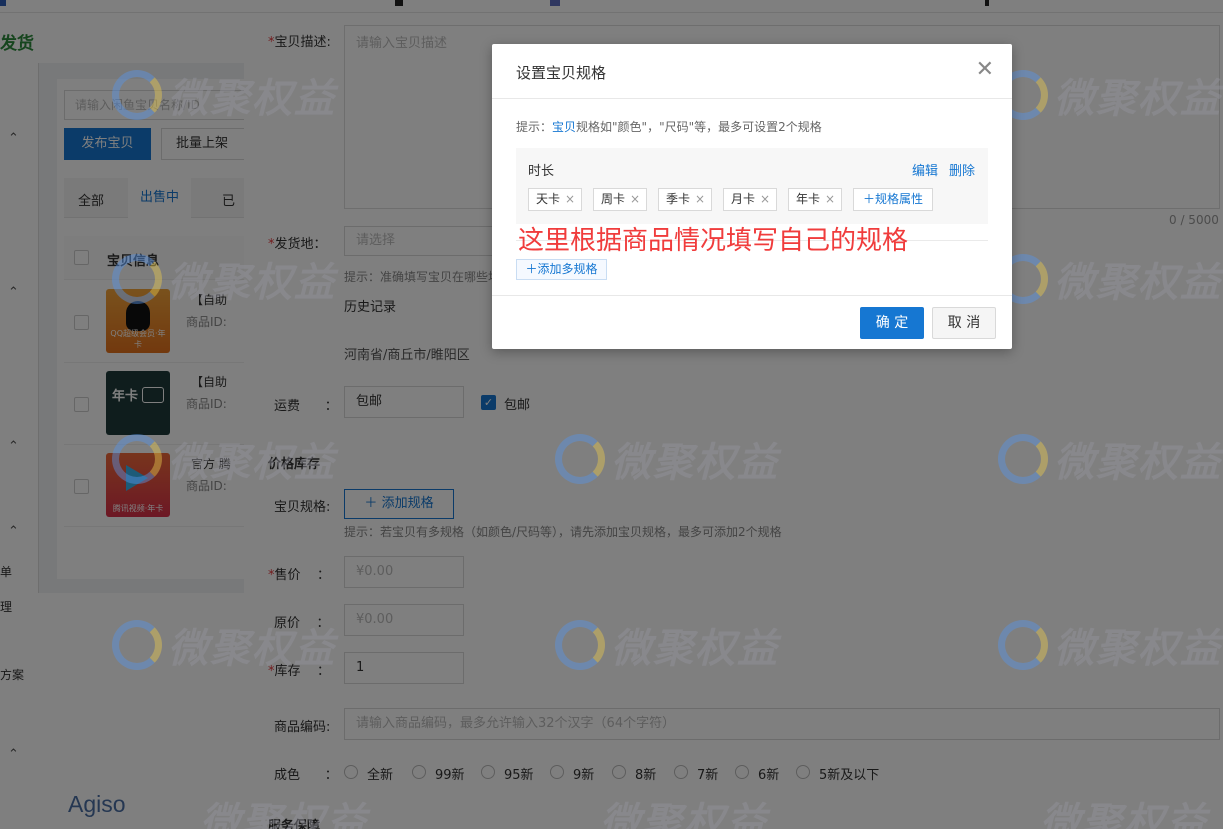 The image size is (1223, 829). I want to click on edit-spec-link: 编辑, so click(925, 169).